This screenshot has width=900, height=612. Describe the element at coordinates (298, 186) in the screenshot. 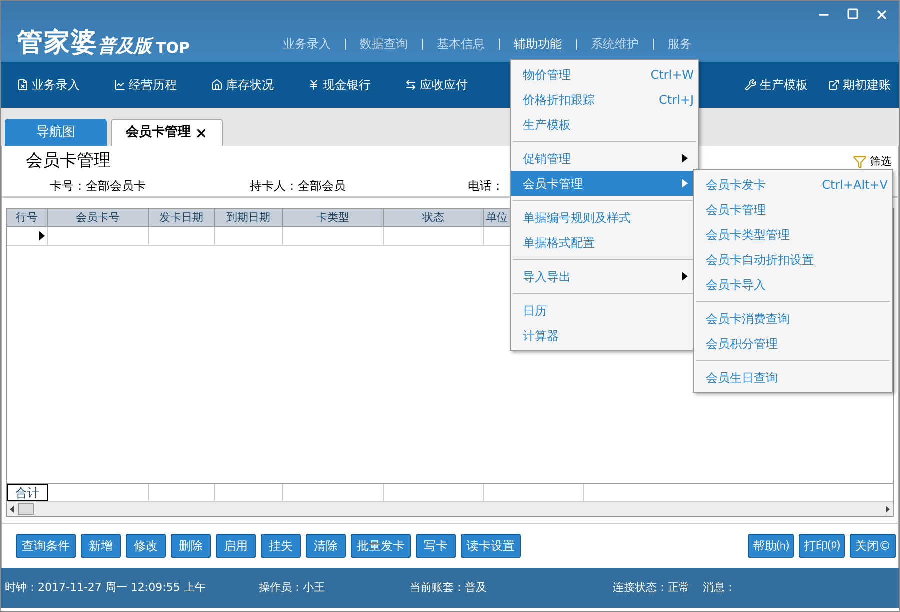

I see `filter-text: 持卡人：全部会员` at that location.